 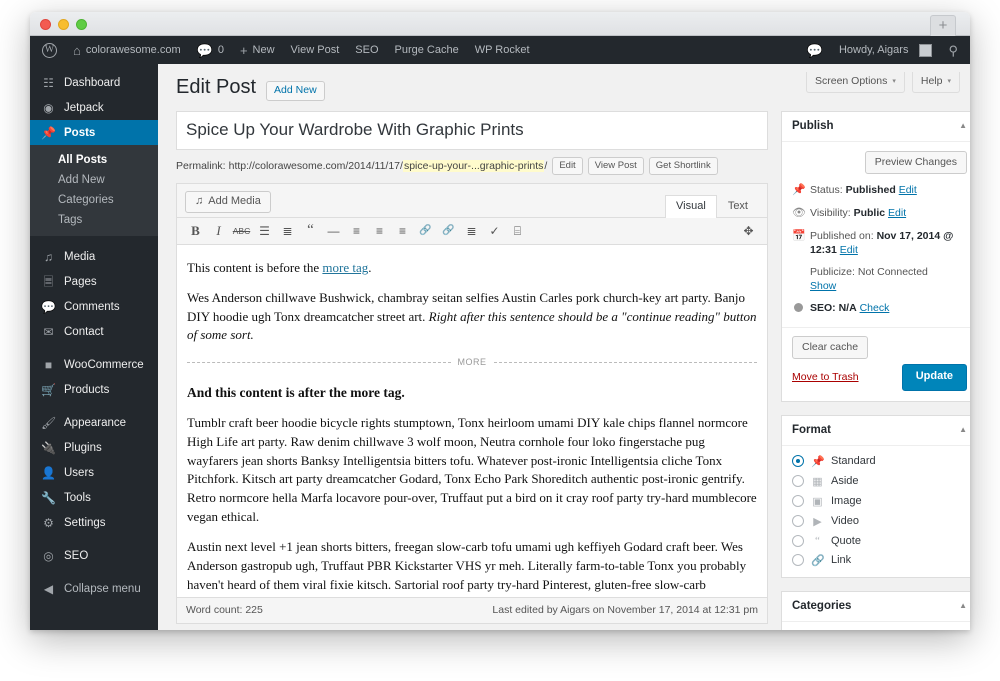 What do you see at coordinates (886, 50) in the screenshot?
I see `adminbar-my-account: Howdy, Aigars` at bounding box center [886, 50].